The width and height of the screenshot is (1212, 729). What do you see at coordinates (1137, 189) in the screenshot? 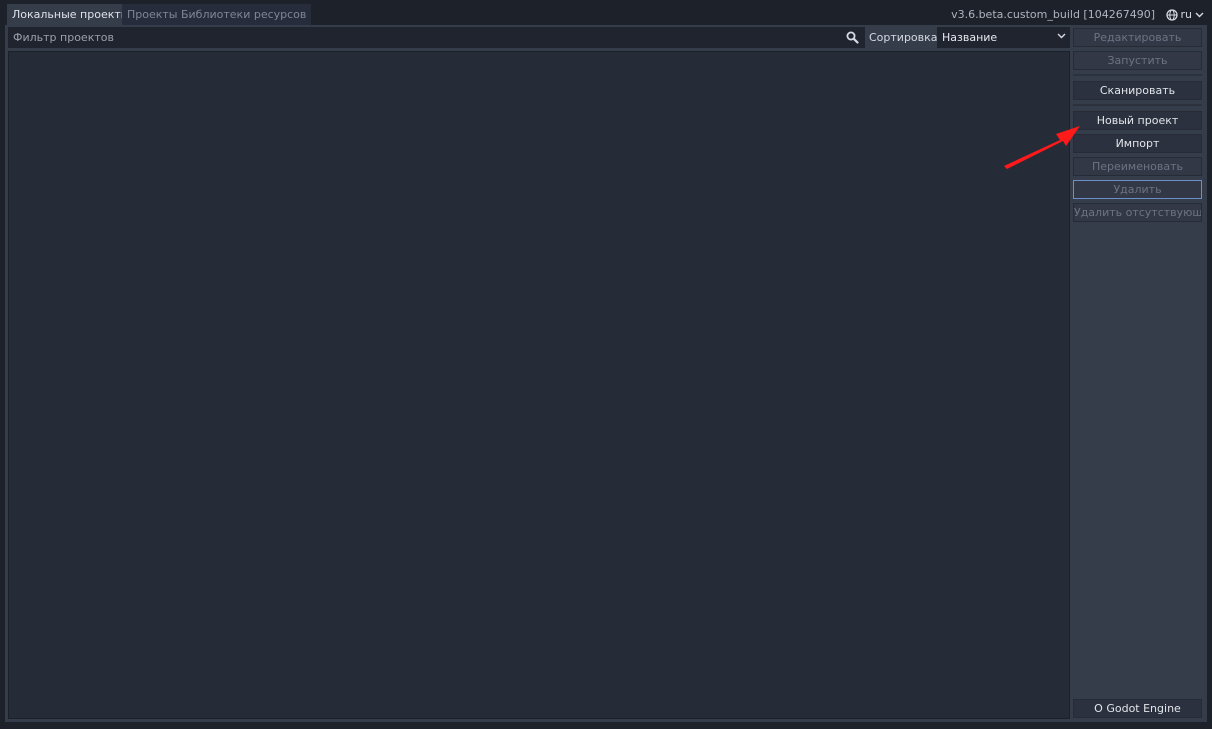
I see `remove-button: Удалить` at bounding box center [1137, 189].